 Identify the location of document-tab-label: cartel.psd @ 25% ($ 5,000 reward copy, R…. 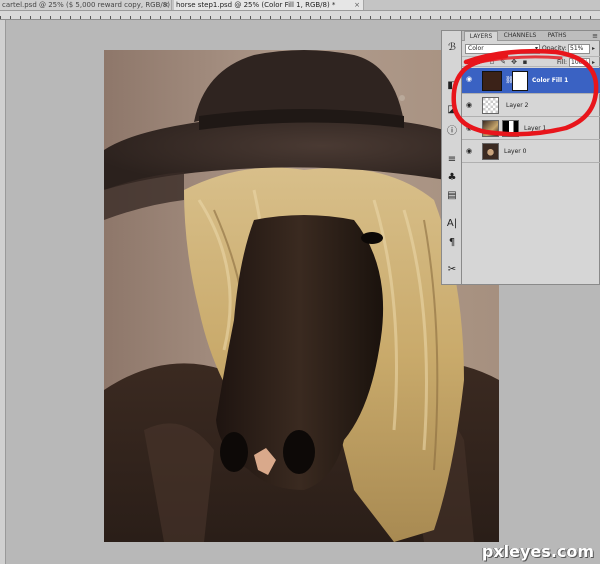
(86, 5).